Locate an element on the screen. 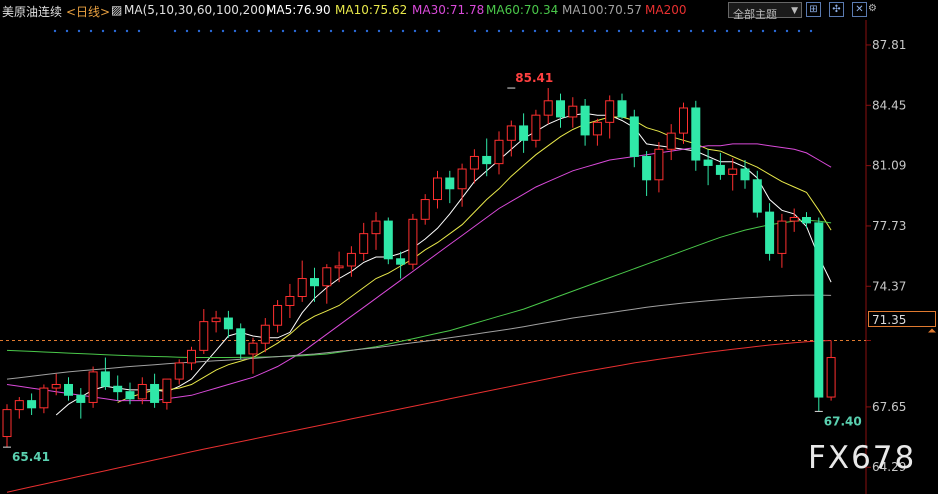  price-arrow-icon is located at coordinates (932, 330).